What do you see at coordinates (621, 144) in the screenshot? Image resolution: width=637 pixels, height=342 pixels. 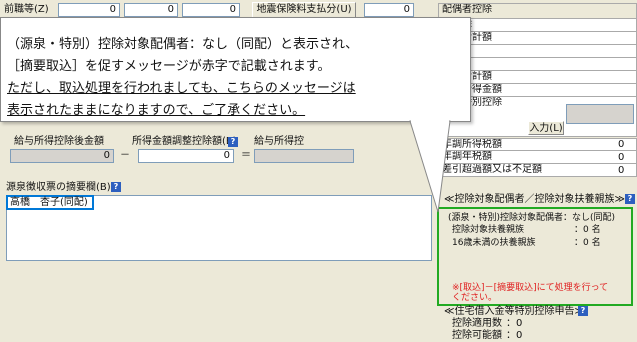 I see `nencho-shotokuzei-value: 0` at bounding box center [621, 144].